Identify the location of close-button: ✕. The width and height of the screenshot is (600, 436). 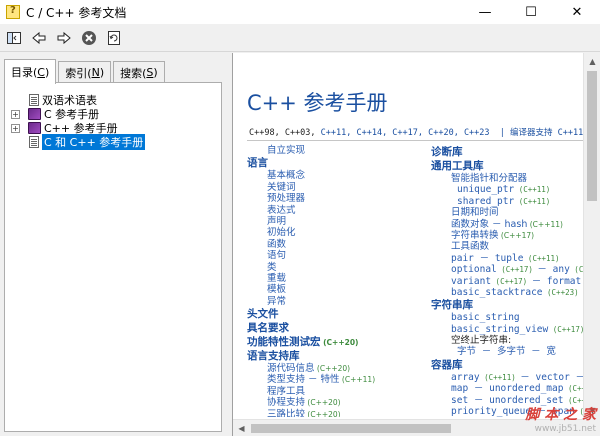
(577, 12).